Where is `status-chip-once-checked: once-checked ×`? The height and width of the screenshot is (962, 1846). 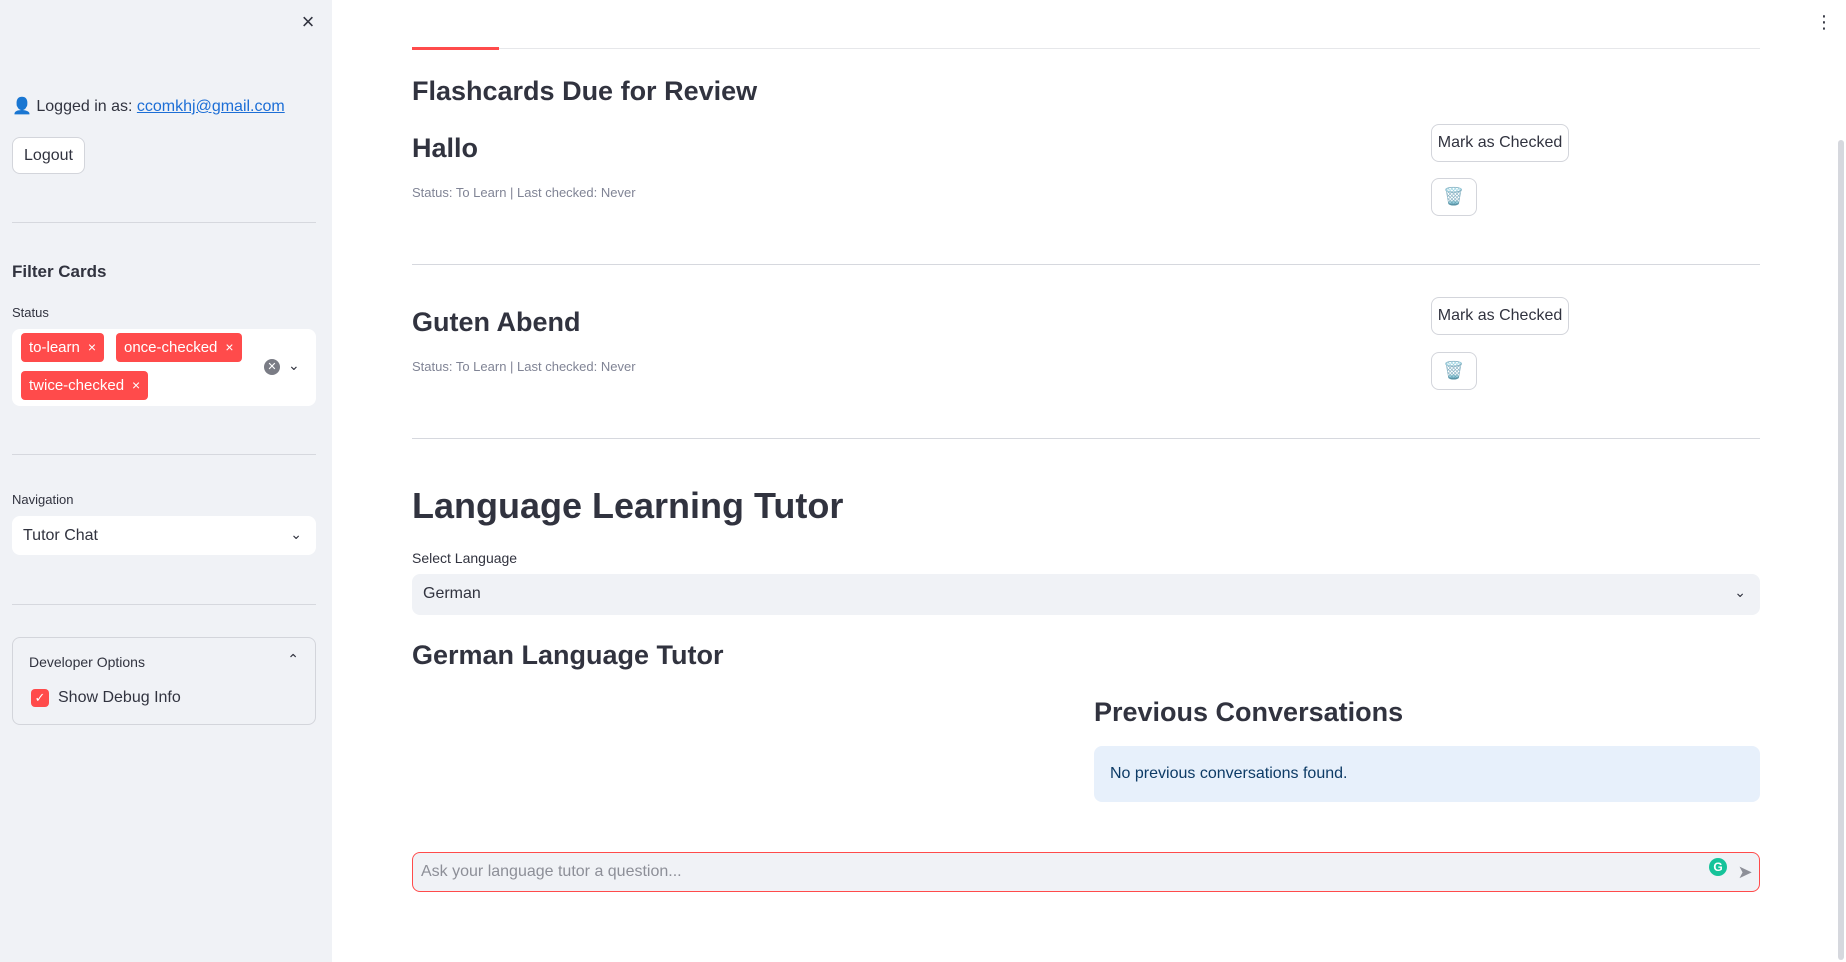 status-chip-once-checked: once-checked × is located at coordinates (179, 347).